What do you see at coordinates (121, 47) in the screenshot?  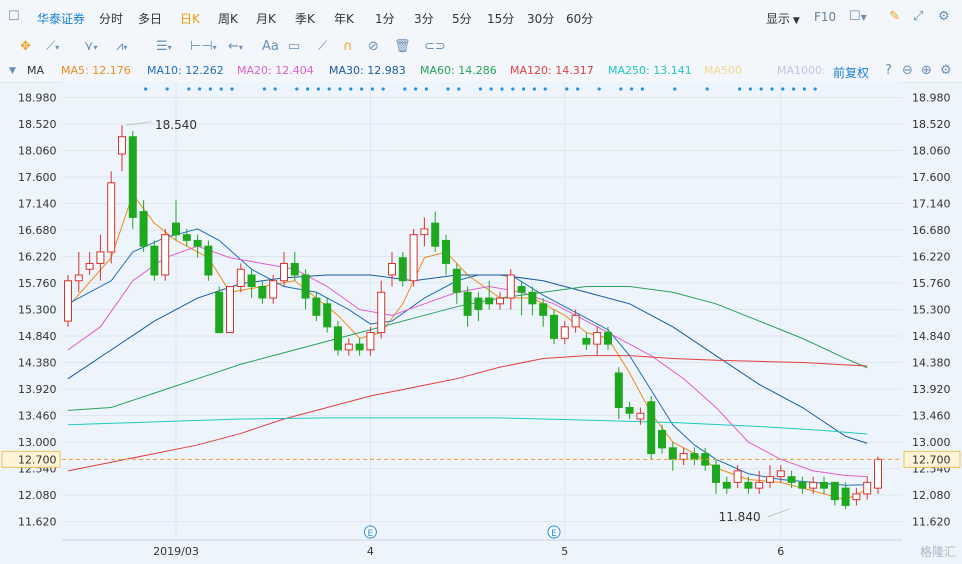 I see `wave-tool-icon: ⩘▾` at bounding box center [121, 47].